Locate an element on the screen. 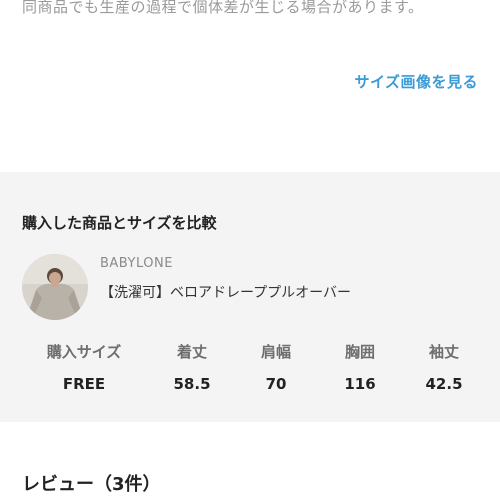 The height and width of the screenshot is (500, 500). header-purchased-size: 購入サイズ is located at coordinates (84, 352).